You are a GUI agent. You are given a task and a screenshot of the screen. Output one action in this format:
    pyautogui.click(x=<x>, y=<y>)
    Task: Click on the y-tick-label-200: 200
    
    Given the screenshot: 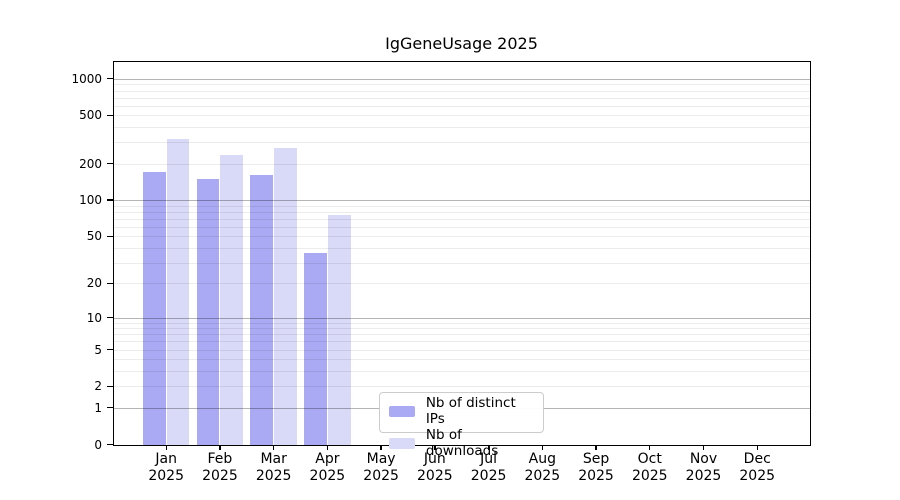 What is the action you would take?
    pyautogui.click(x=90, y=163)
    